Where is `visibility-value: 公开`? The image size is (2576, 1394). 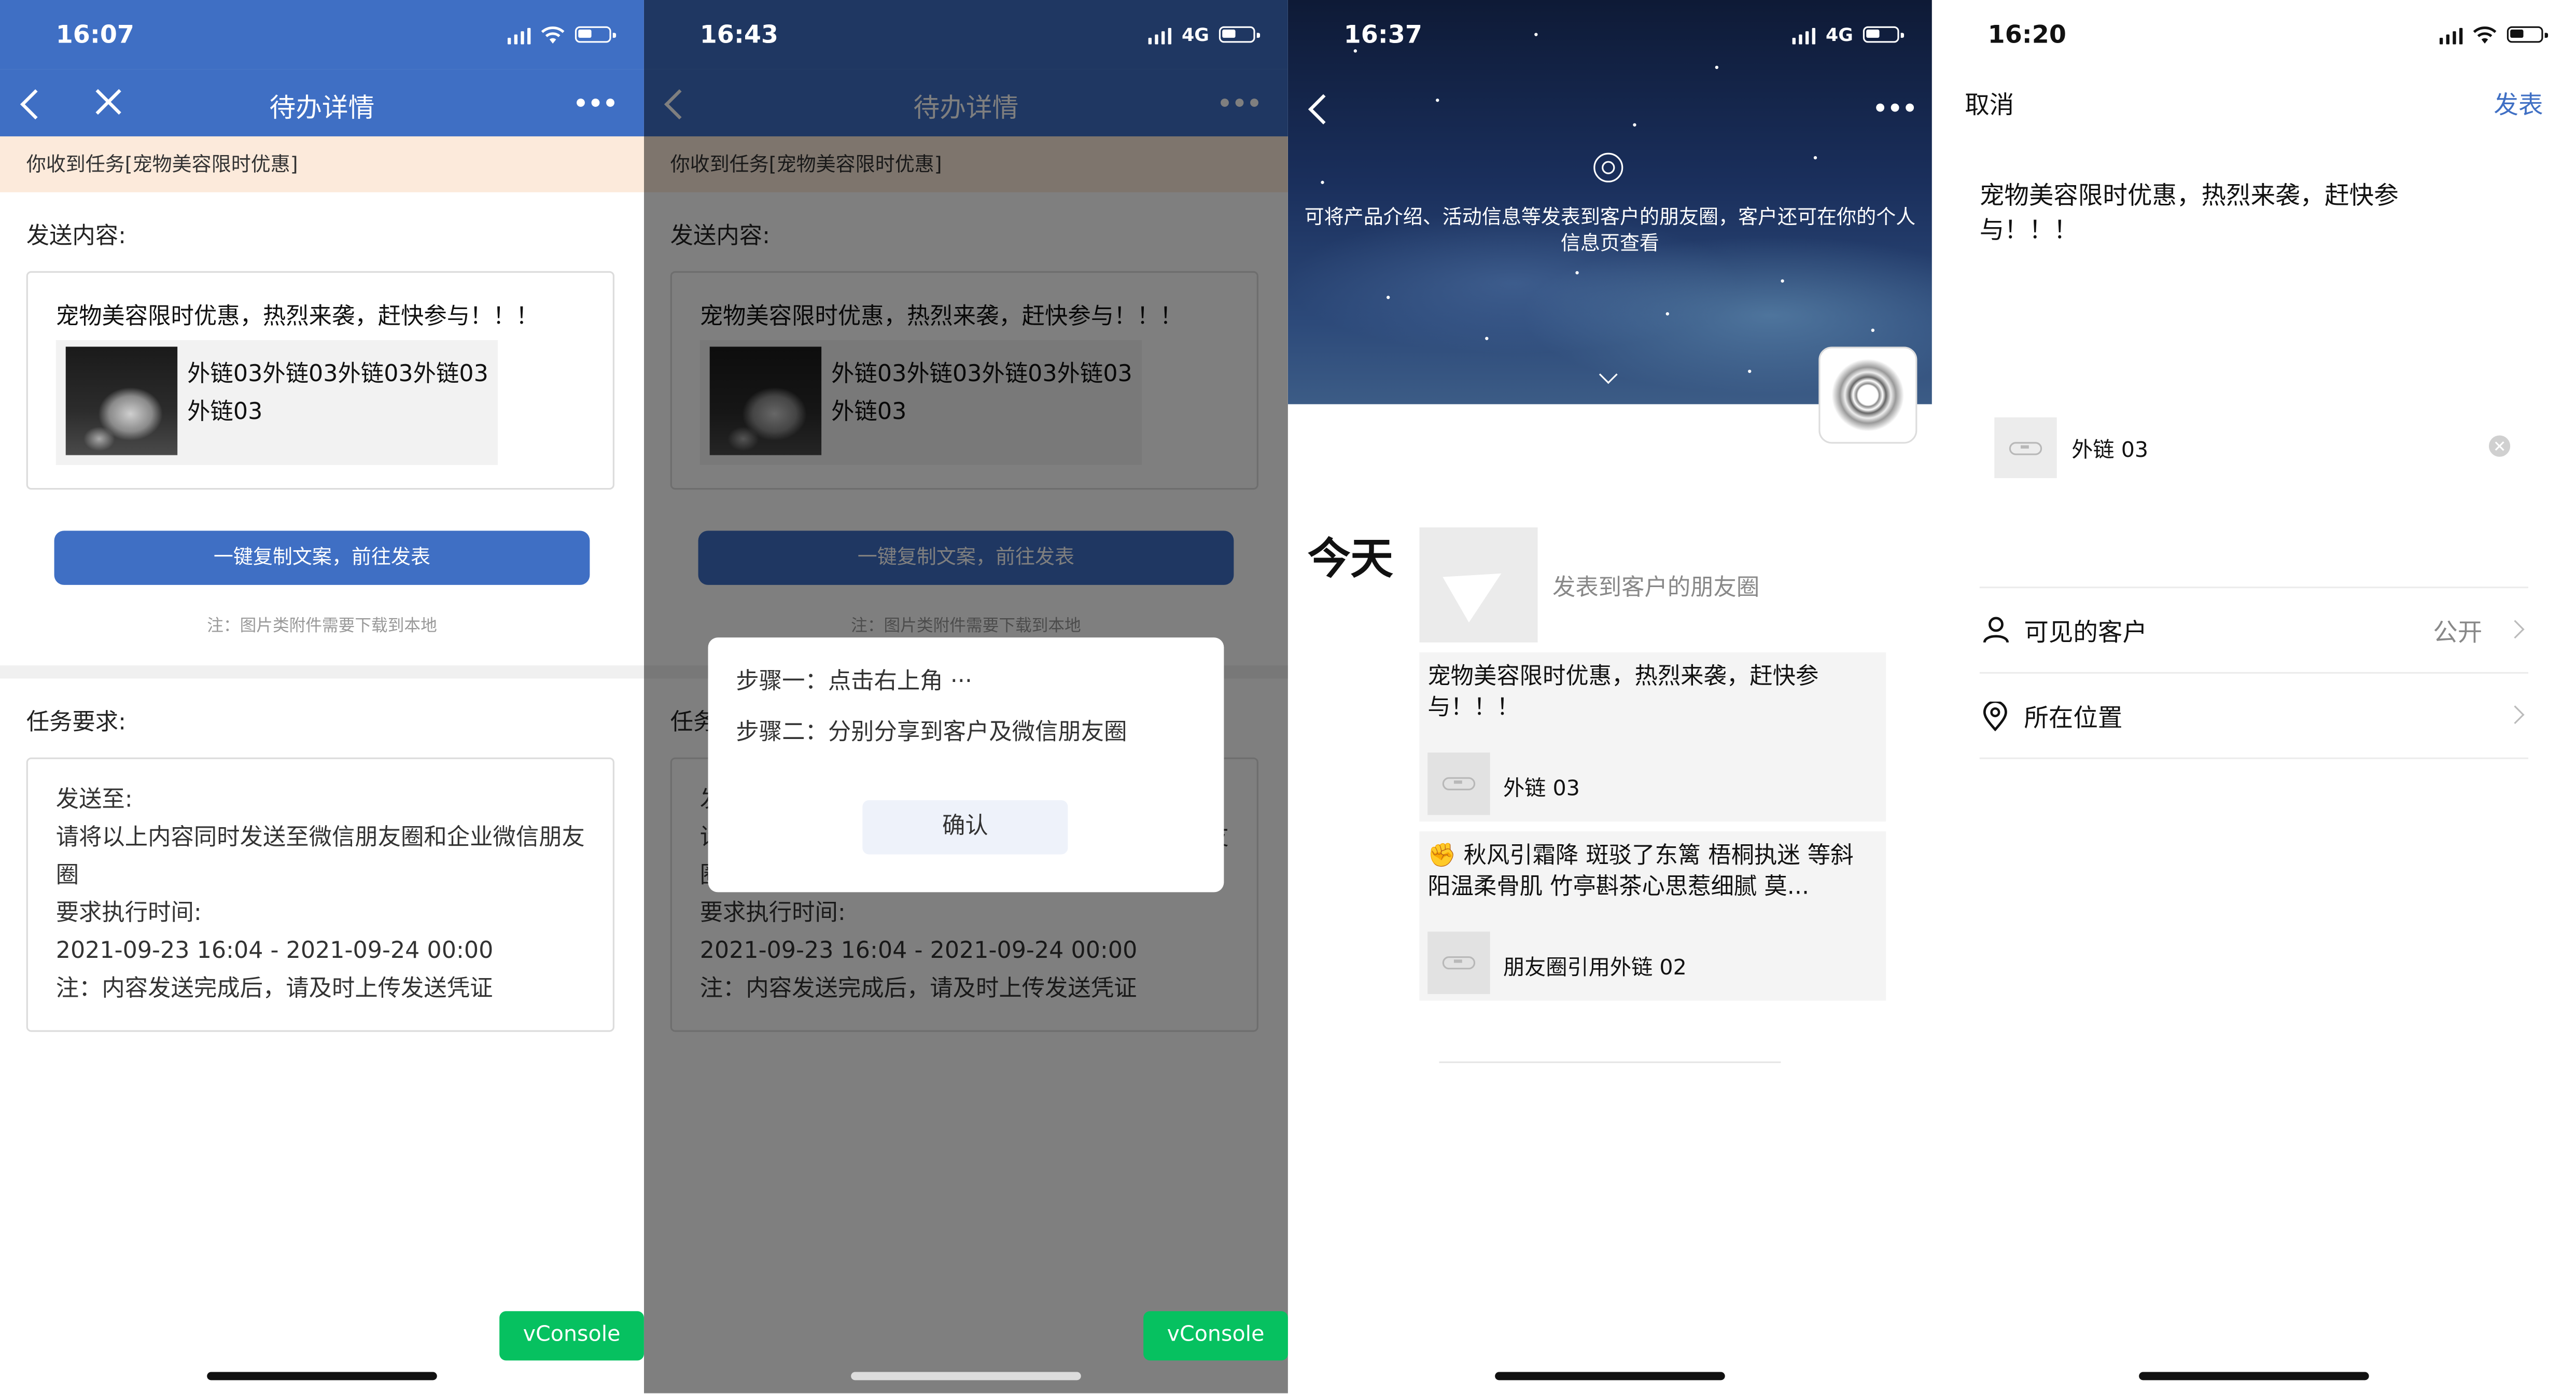
visibility-value: 公开 is located at coordinates (2458, 633).